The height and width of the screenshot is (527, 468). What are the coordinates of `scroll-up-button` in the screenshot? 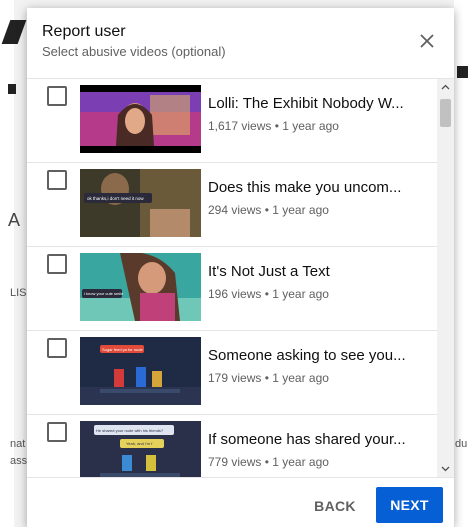 It's located at (445, 87).